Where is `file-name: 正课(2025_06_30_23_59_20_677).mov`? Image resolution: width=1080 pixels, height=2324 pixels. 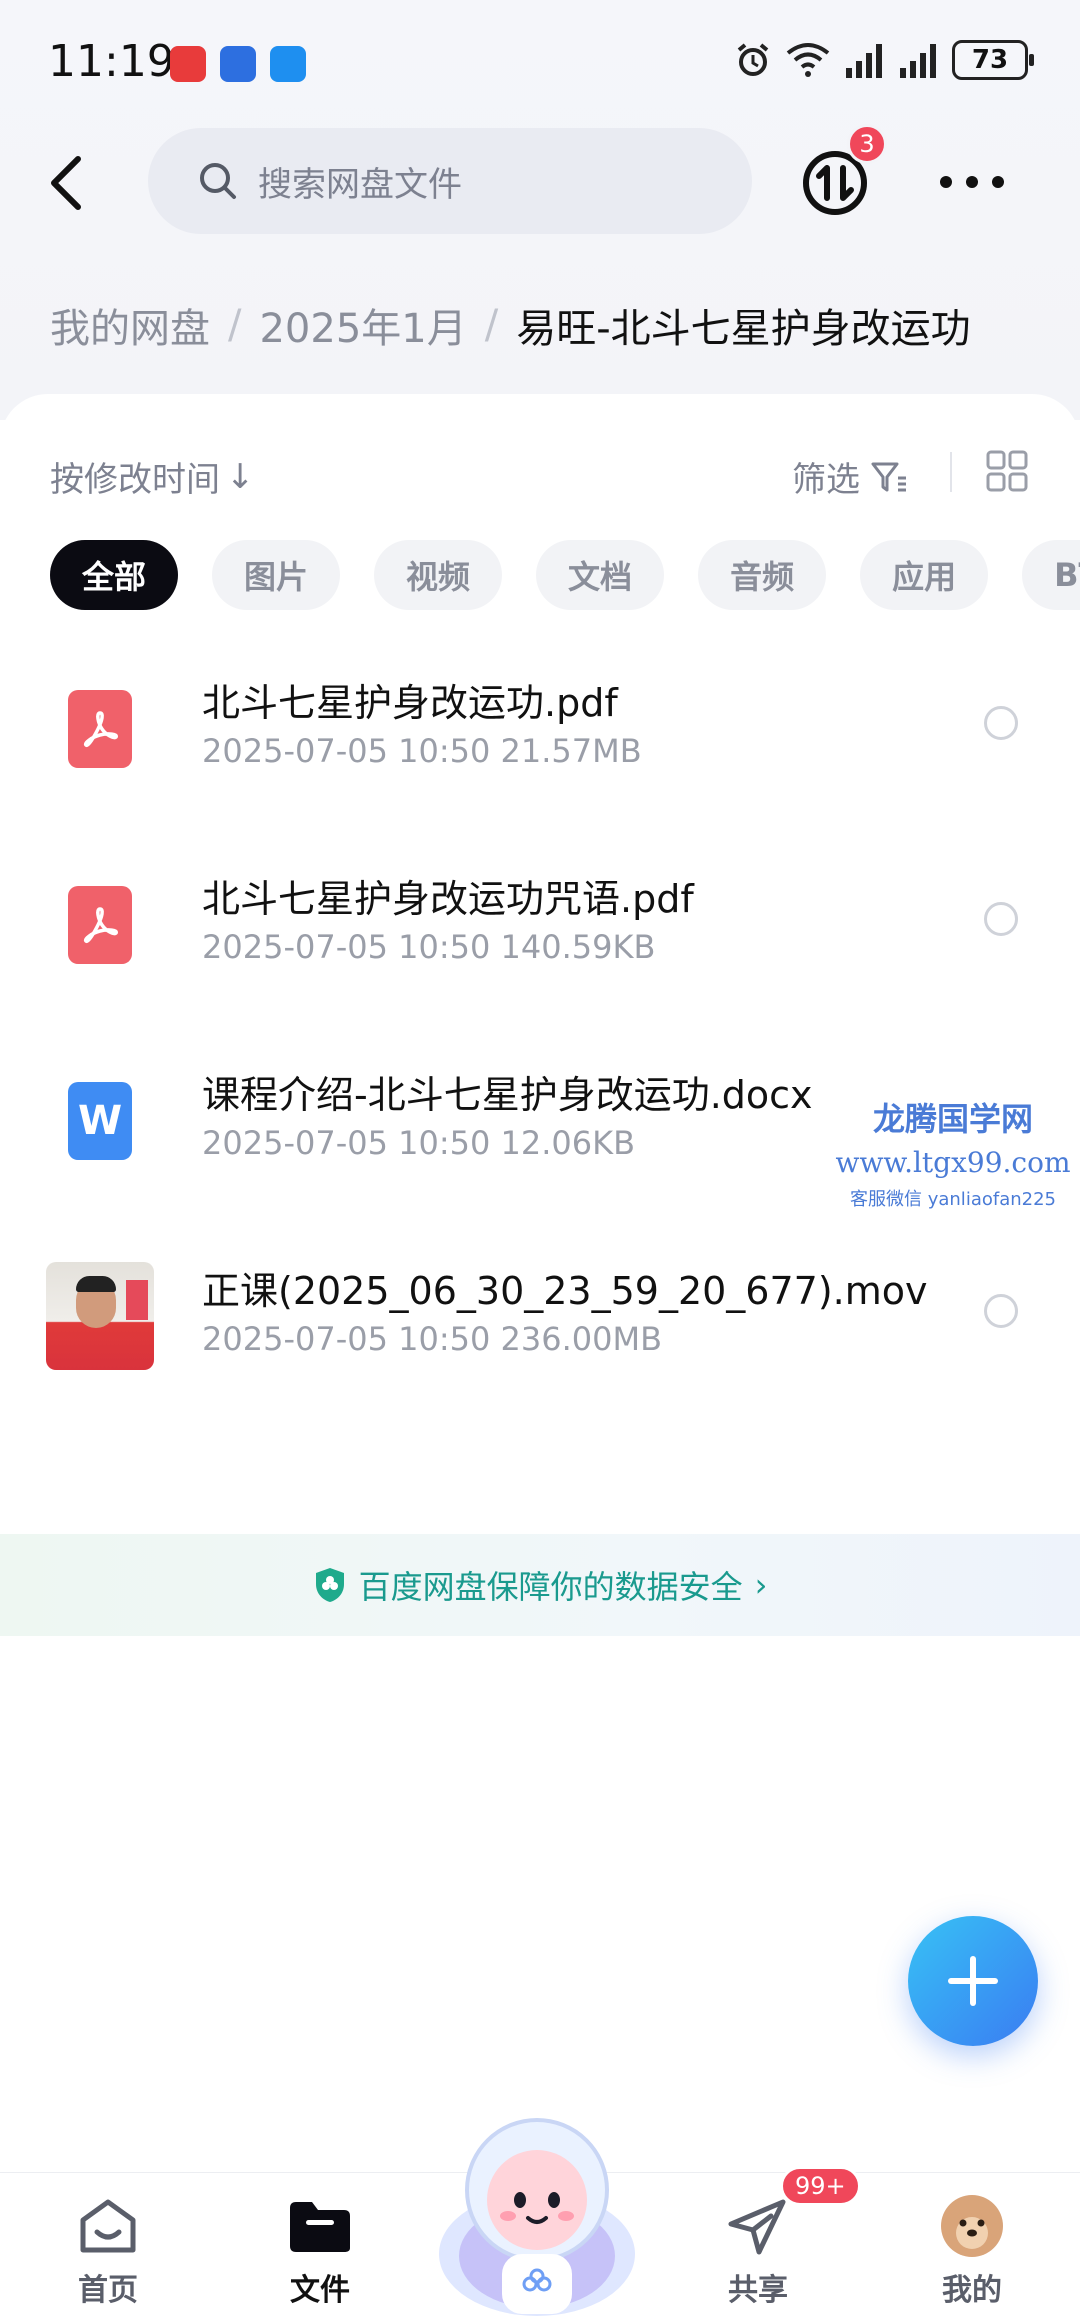 file-name: 正课(2025_06_30_23_59_20_677).mov is located at coordinates (565, 1291).